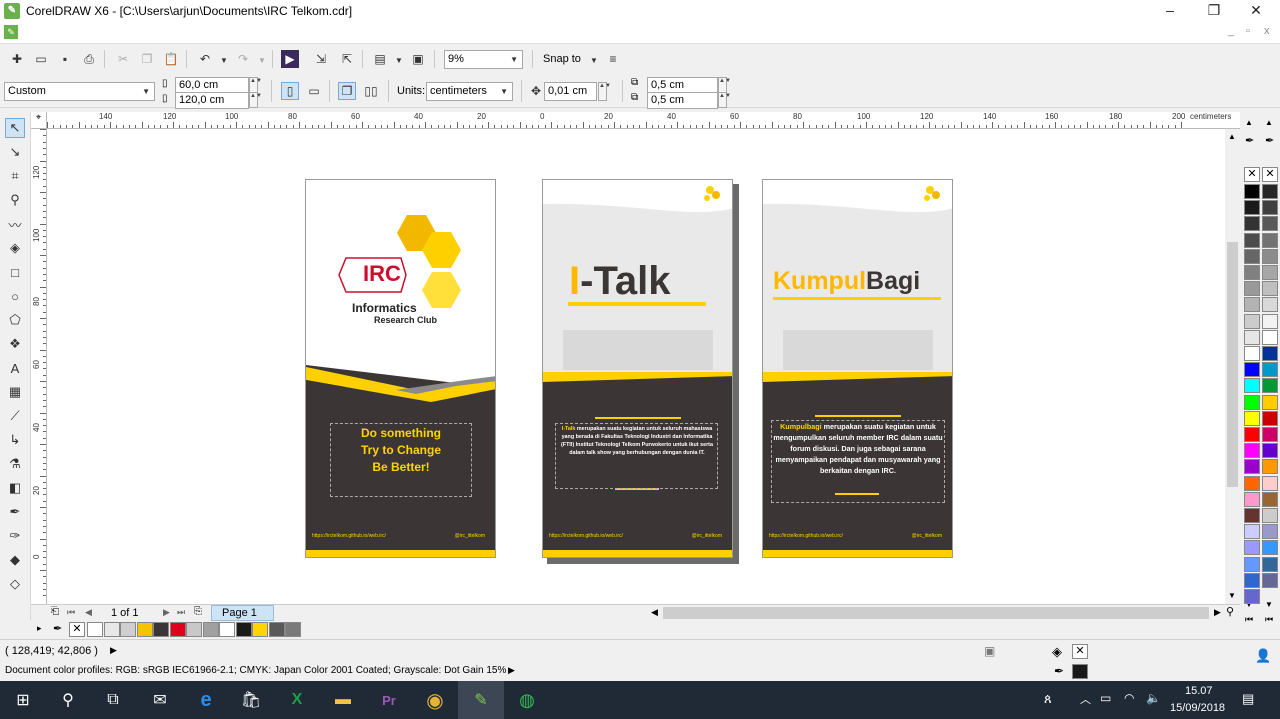 The width and height of the screenshot is (1280, 719). What do you see at coordinates (1269, 122) in the screenshot?
I see `palette2-scroll-up-icon: ▲` at bounding box center [1269, 122].